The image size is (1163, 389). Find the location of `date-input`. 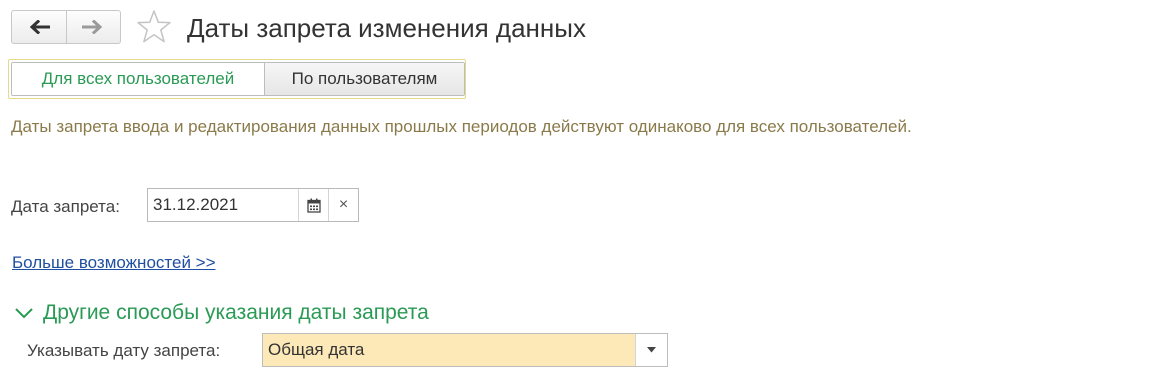

date-input is located at coordinates (223, 205).